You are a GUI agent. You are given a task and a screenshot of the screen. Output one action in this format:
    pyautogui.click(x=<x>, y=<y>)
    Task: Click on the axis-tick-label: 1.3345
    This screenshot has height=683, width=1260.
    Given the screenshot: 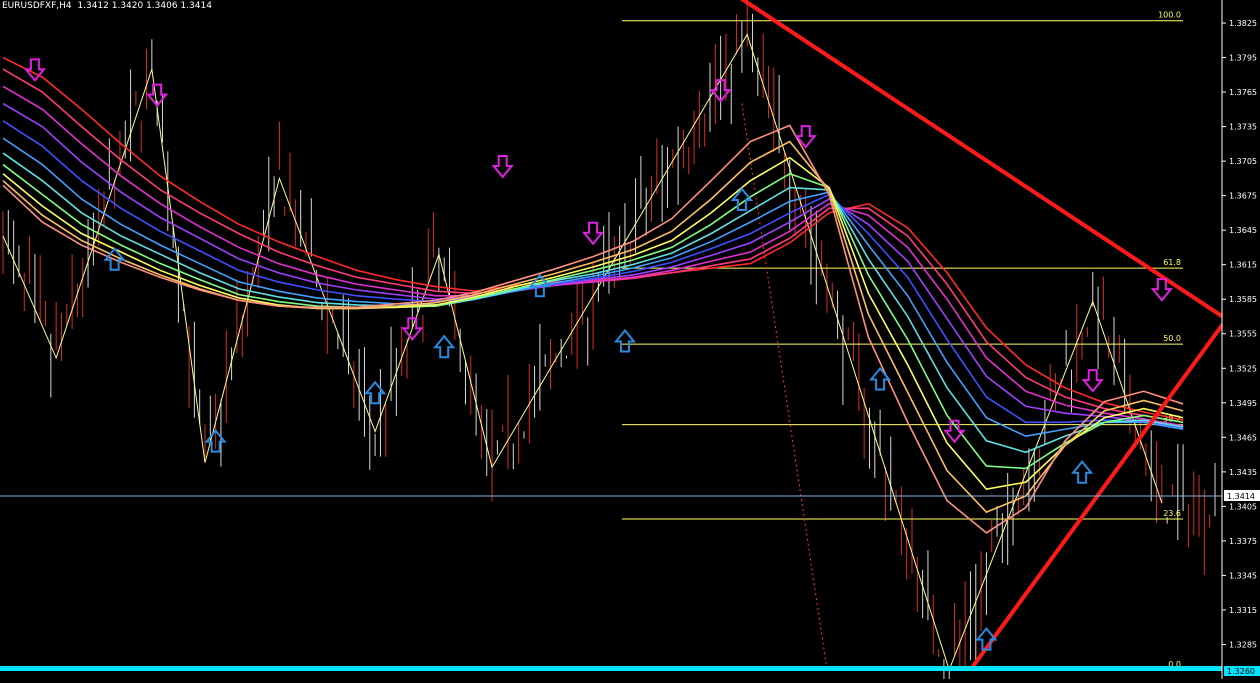 What is the action you would take?
    pyautogui.click(x=1243, y=575)
    